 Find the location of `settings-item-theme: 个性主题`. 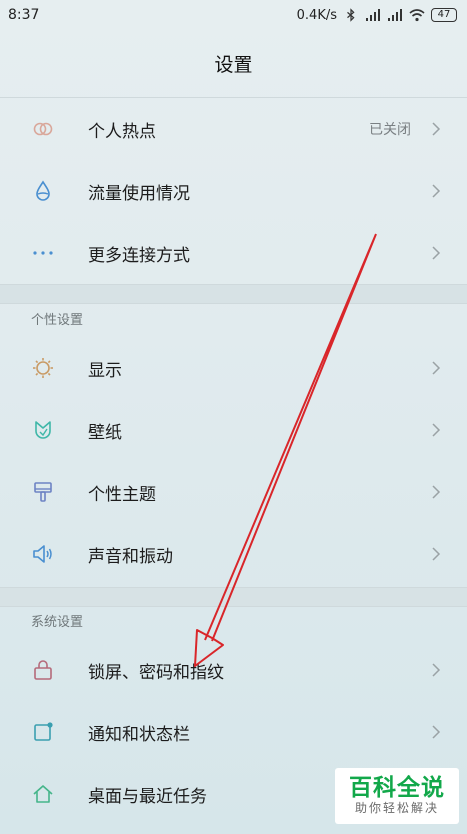

settings-item-theme: 个性主题 is located at coordinates (233, 492).